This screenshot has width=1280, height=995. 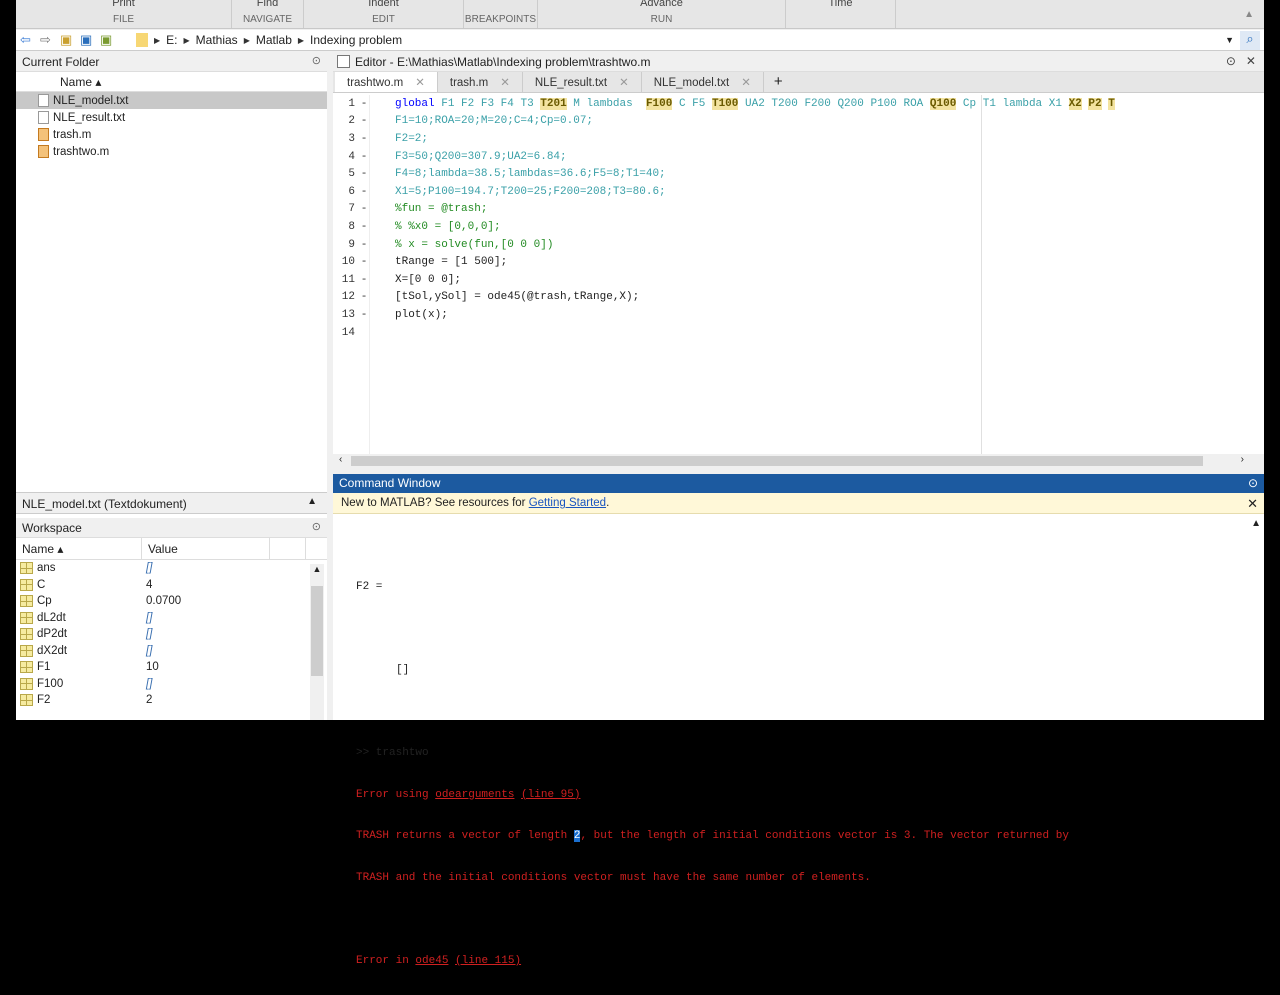 What do you see at coordinates (171, 651) in the screenshot?
I see `workspace-variable: dX2dt []` at bounding box center [171, 651].